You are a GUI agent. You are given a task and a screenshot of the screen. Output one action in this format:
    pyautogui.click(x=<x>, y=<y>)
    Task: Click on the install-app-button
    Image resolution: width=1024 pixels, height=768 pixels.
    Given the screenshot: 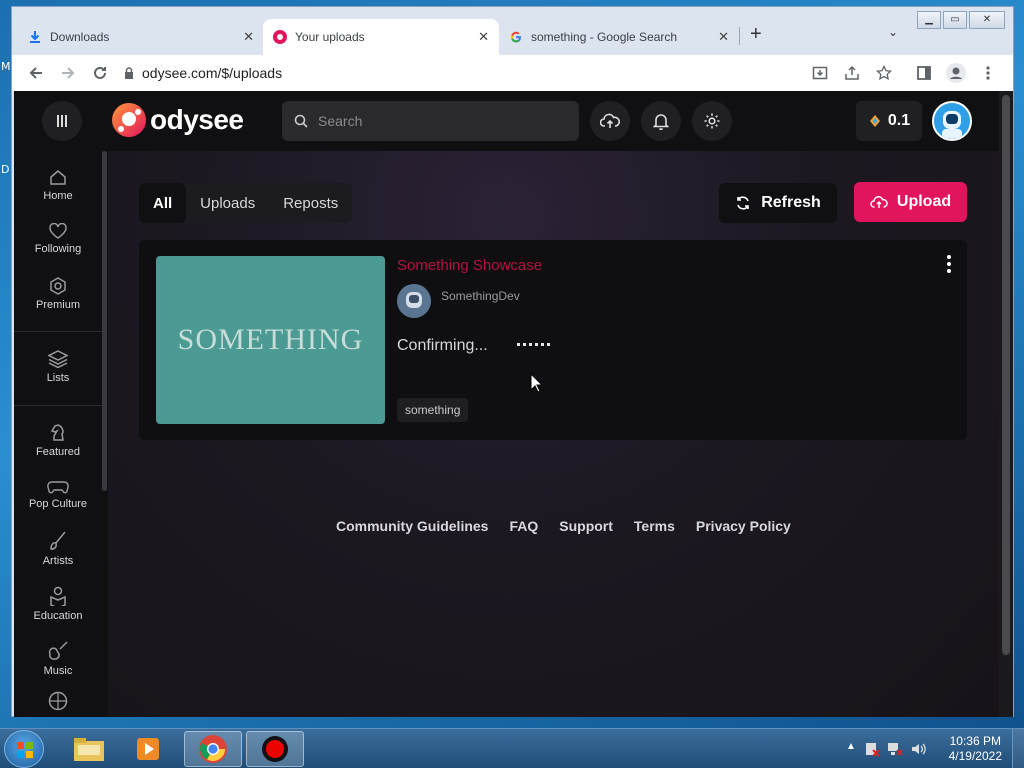 What is the action you would take?
    pyautogui.click(x=820, y=73)
    